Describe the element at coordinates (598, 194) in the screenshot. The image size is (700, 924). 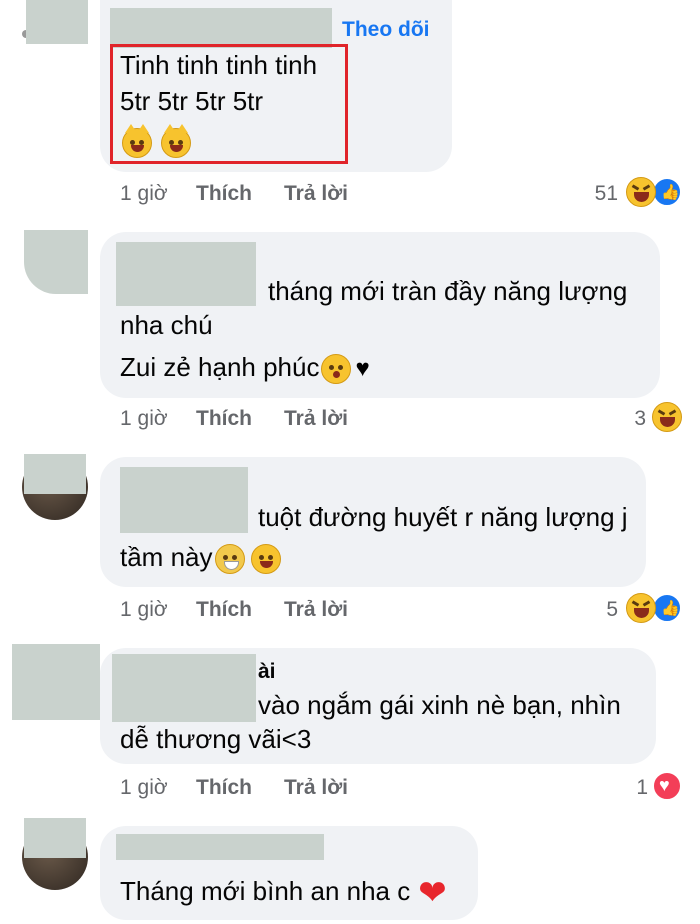
I see `reaction-count: 51` at that location.